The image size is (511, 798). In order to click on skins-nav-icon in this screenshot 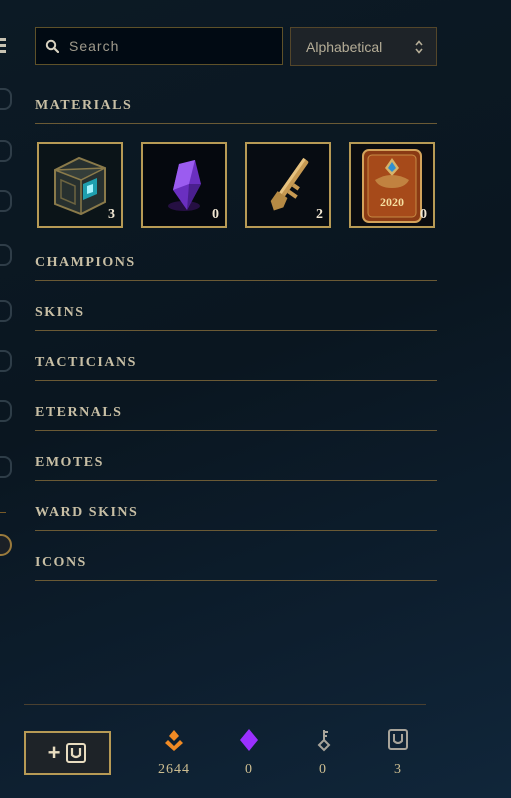, I will do `click(6, 201)`.